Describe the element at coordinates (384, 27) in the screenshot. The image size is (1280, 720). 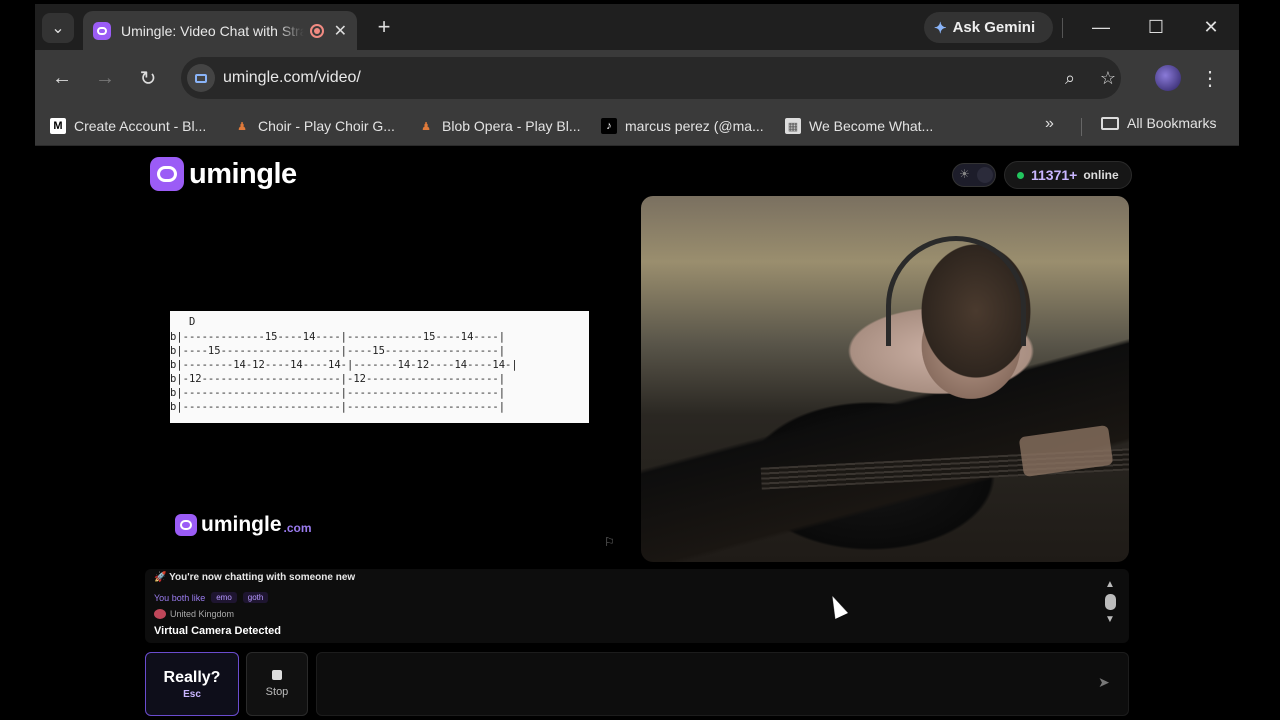
I see `new-tab-button: +` at that location.